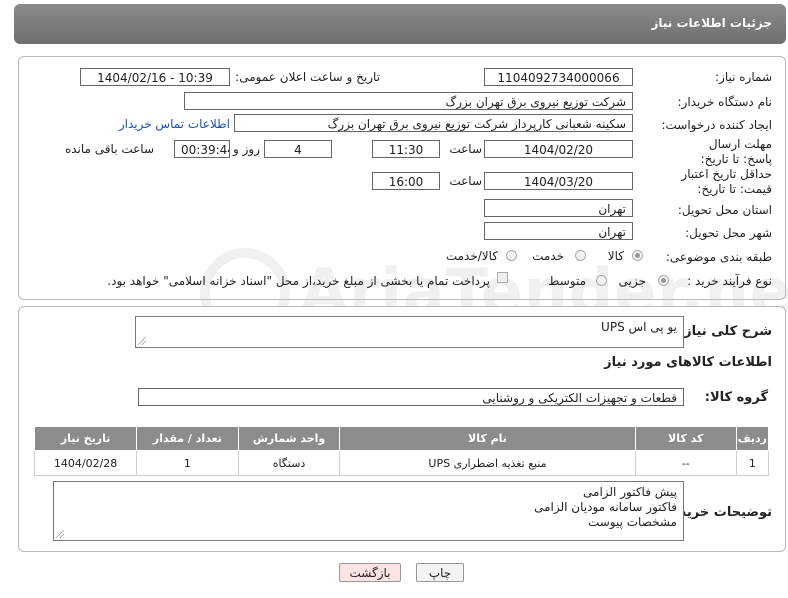  What do you see at coordinates (688, 362) in the screenshot?
I see `goods-info-title: اطلاعات کالاهای مورد نیاز` at bounding box center [688, 362].